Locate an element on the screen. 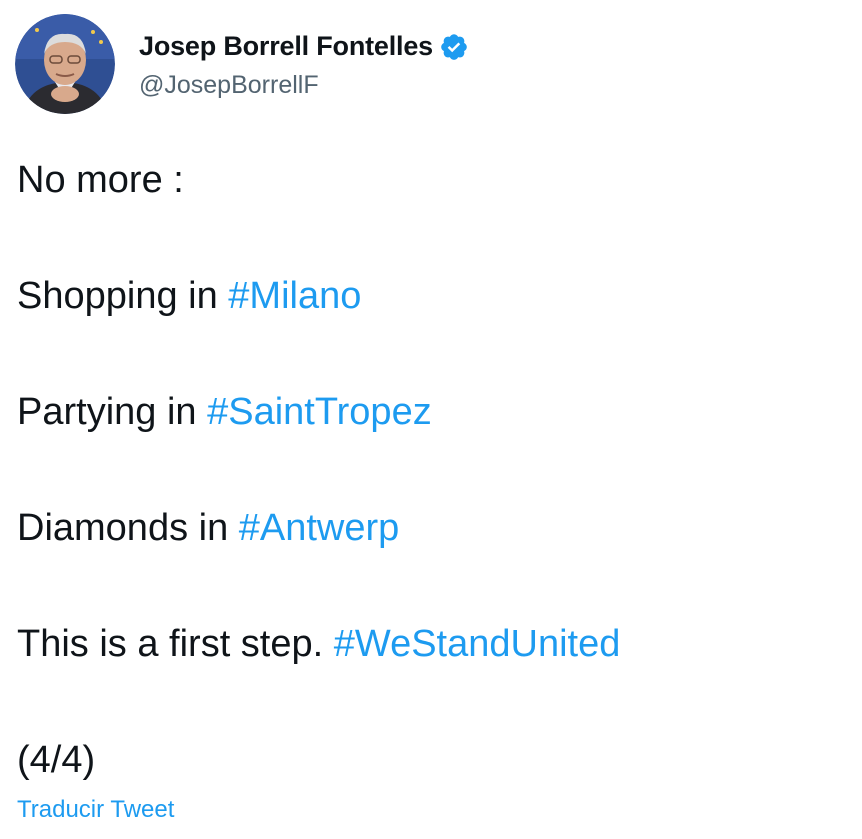 The width and height of the screenshot is (862, 839). author-names: Josep Borrell Fontelles @JosepBorrellF is located at coordinates (304, 64).